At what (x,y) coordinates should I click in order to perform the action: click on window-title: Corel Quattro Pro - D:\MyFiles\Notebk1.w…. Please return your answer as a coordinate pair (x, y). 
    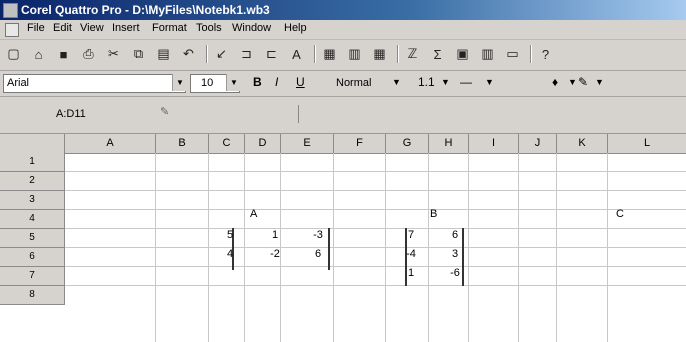
    Looking at the image, I should click on (145, 10).